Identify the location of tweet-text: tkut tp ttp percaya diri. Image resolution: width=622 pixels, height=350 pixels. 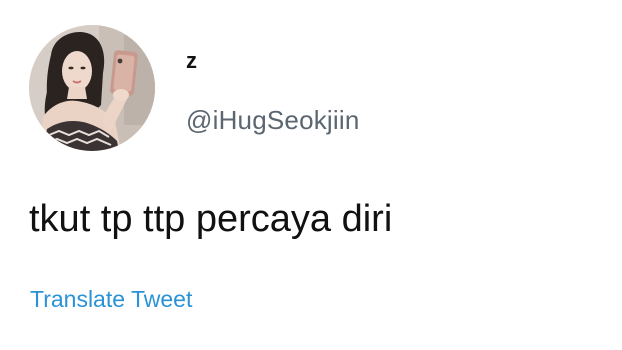
(211, 219).